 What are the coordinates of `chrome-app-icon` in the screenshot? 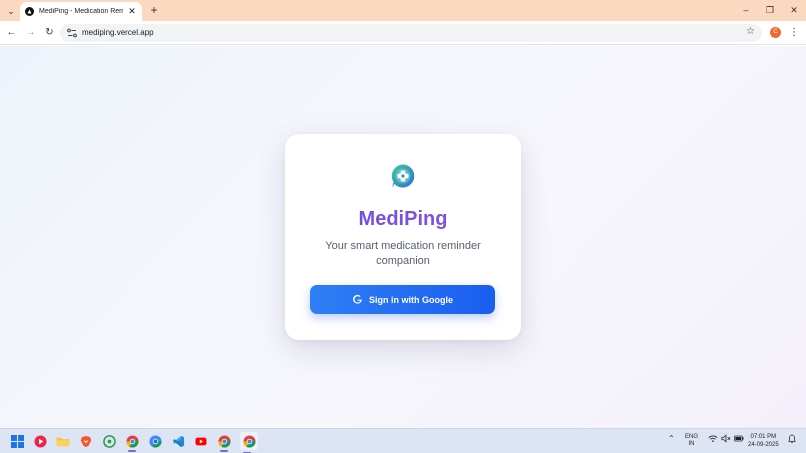 It's located at (224, 443).